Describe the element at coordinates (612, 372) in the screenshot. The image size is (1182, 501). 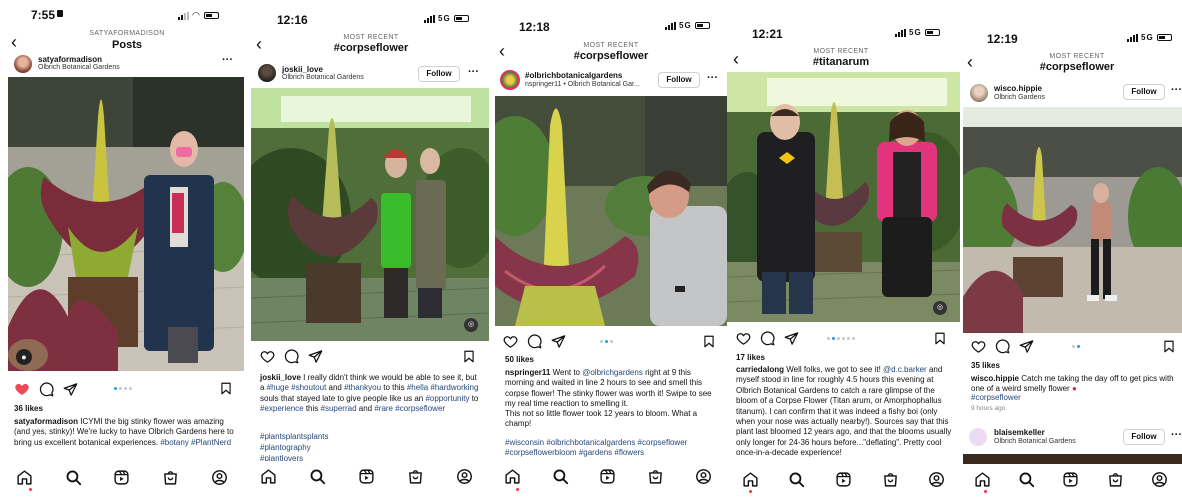
I see `mention-link: @olbrichgardens` at that location.